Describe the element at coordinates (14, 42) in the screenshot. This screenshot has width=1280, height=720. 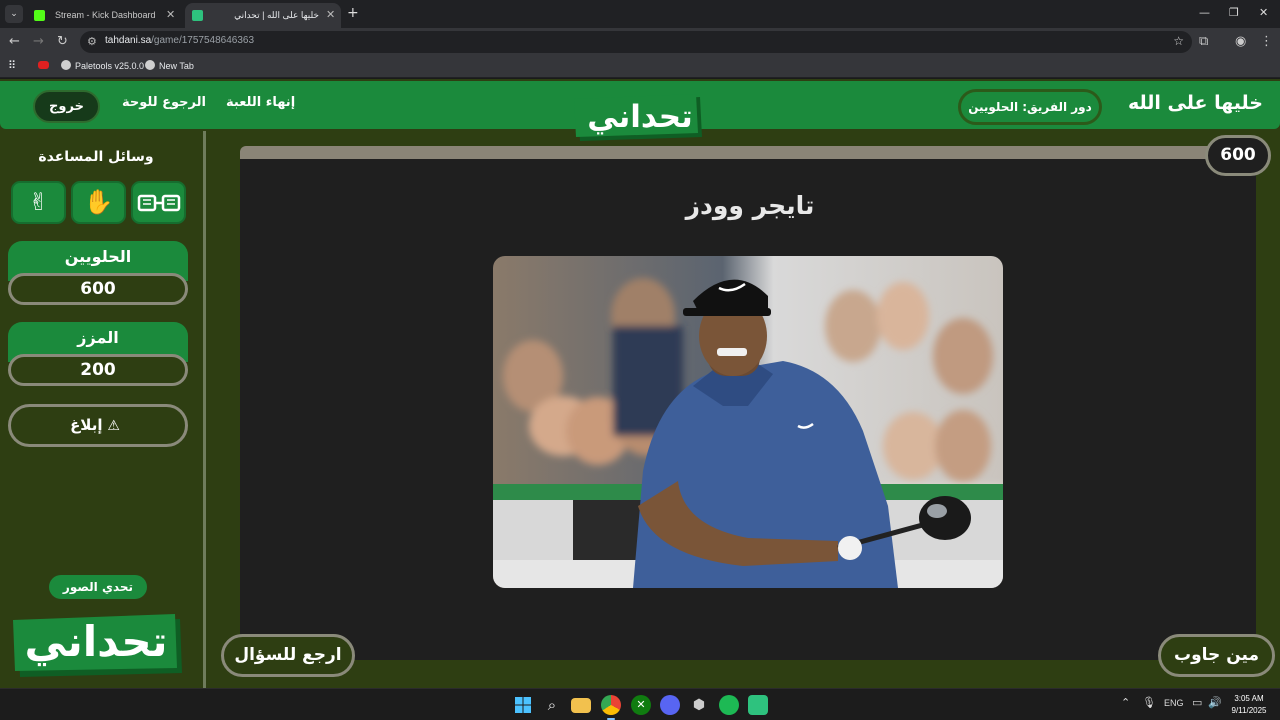
I see `back-arrow-icon: ←` at that location.